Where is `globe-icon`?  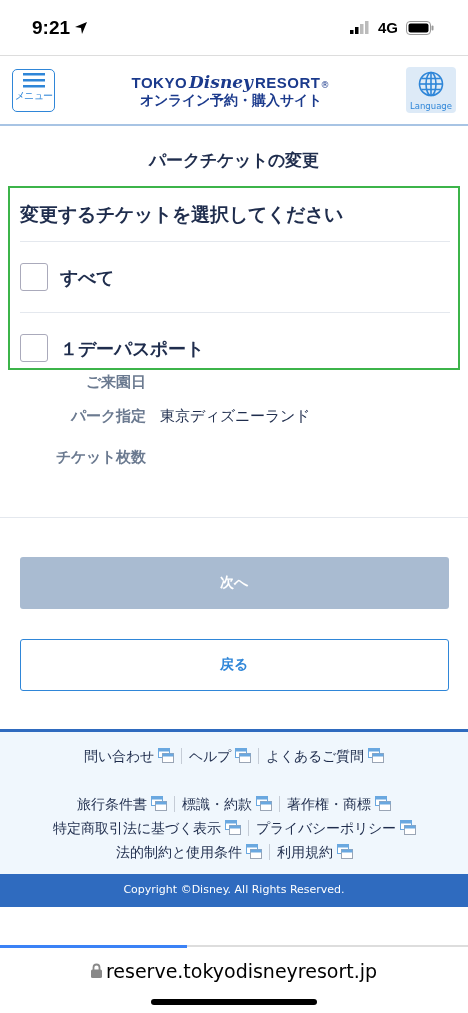 globe-icon is located at coordinates (431, 84).